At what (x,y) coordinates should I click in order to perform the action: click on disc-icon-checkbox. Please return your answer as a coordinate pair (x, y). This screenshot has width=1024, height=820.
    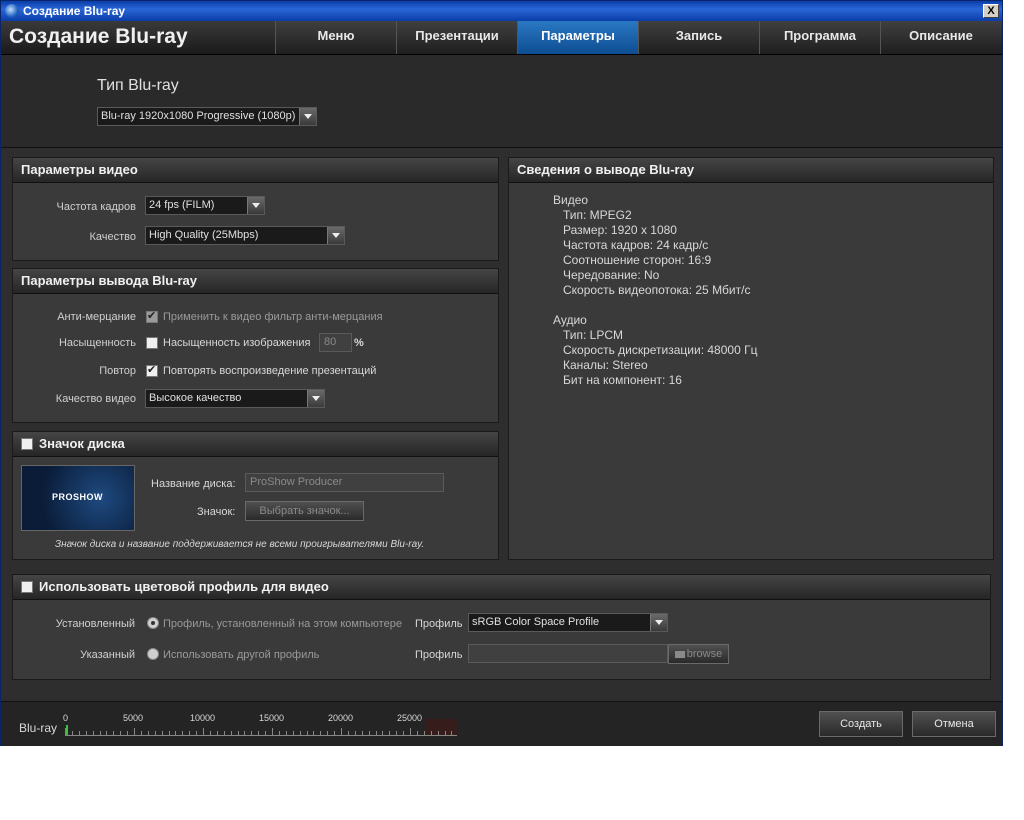
    Looking at the image, I should click on (27, 444).